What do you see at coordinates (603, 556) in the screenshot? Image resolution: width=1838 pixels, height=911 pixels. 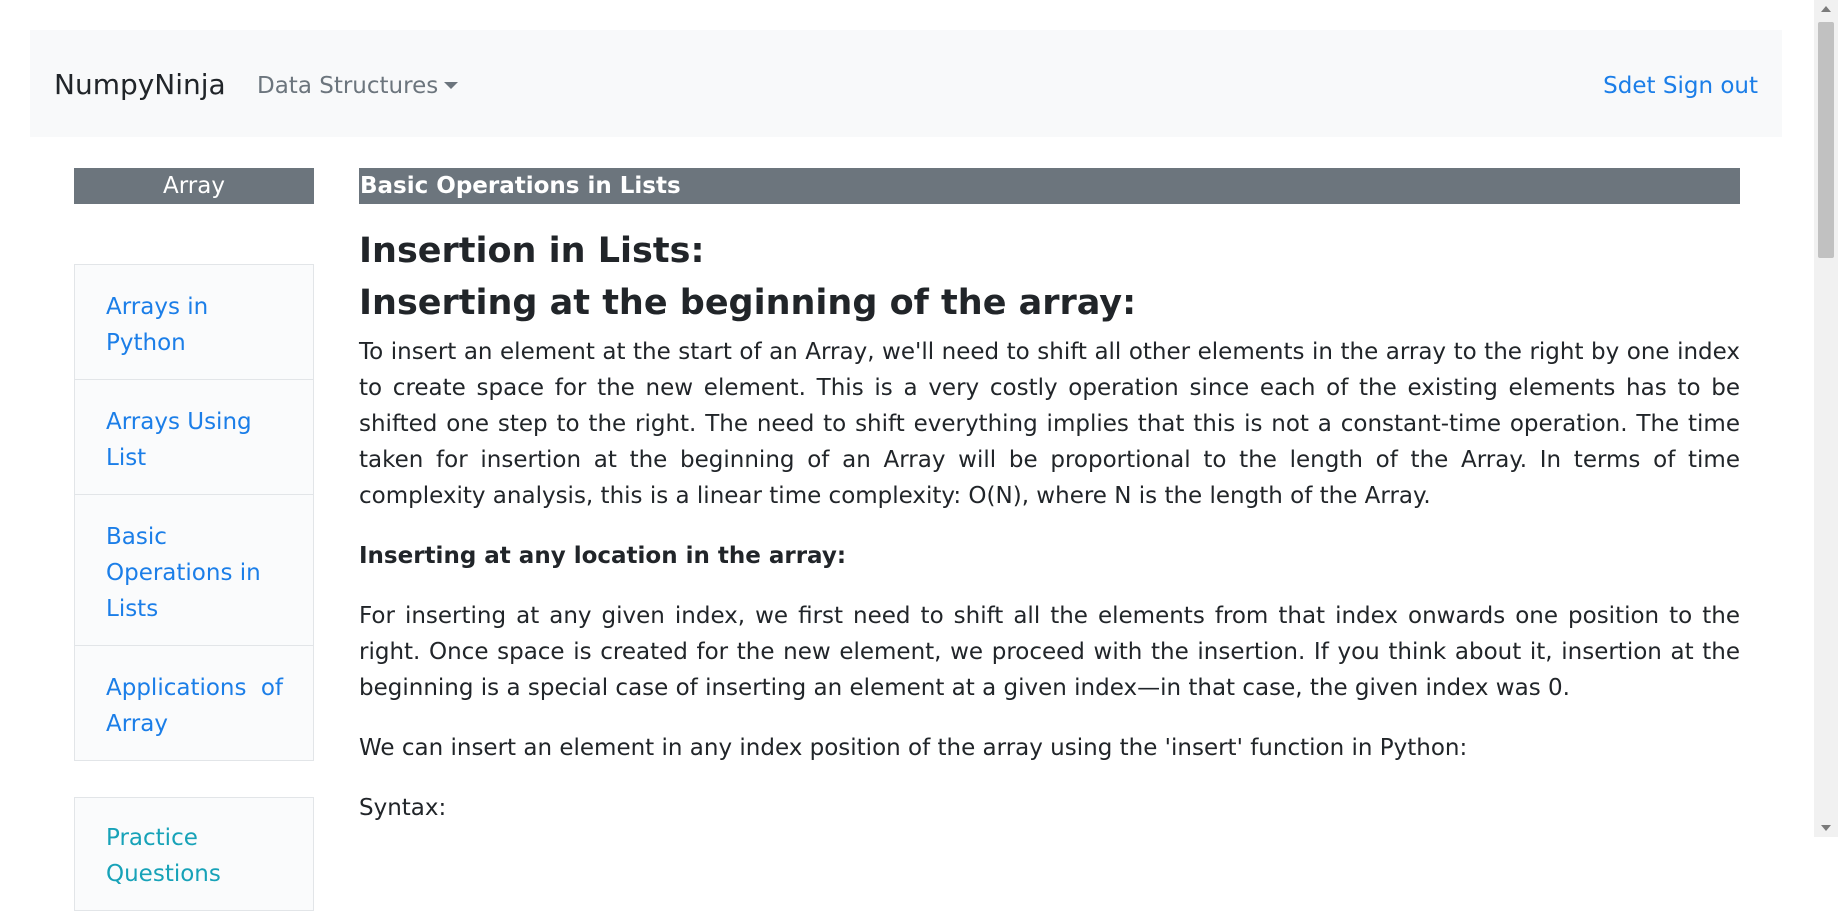 I see `subheading-any-location: Inserting at any location in the array:` at bounding box center [603, 556].